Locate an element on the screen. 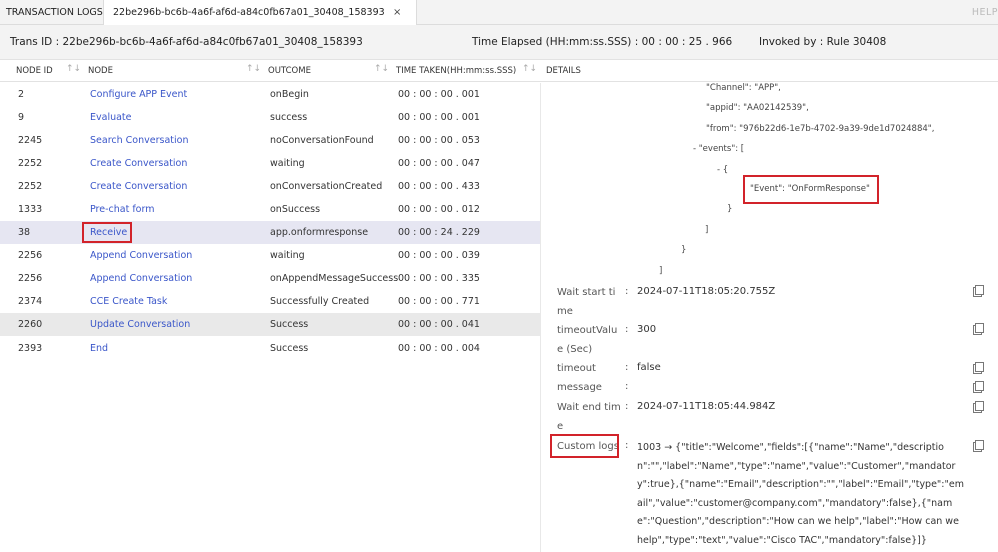  node-id-cell: 1333 is located at coordinates (30, 209).